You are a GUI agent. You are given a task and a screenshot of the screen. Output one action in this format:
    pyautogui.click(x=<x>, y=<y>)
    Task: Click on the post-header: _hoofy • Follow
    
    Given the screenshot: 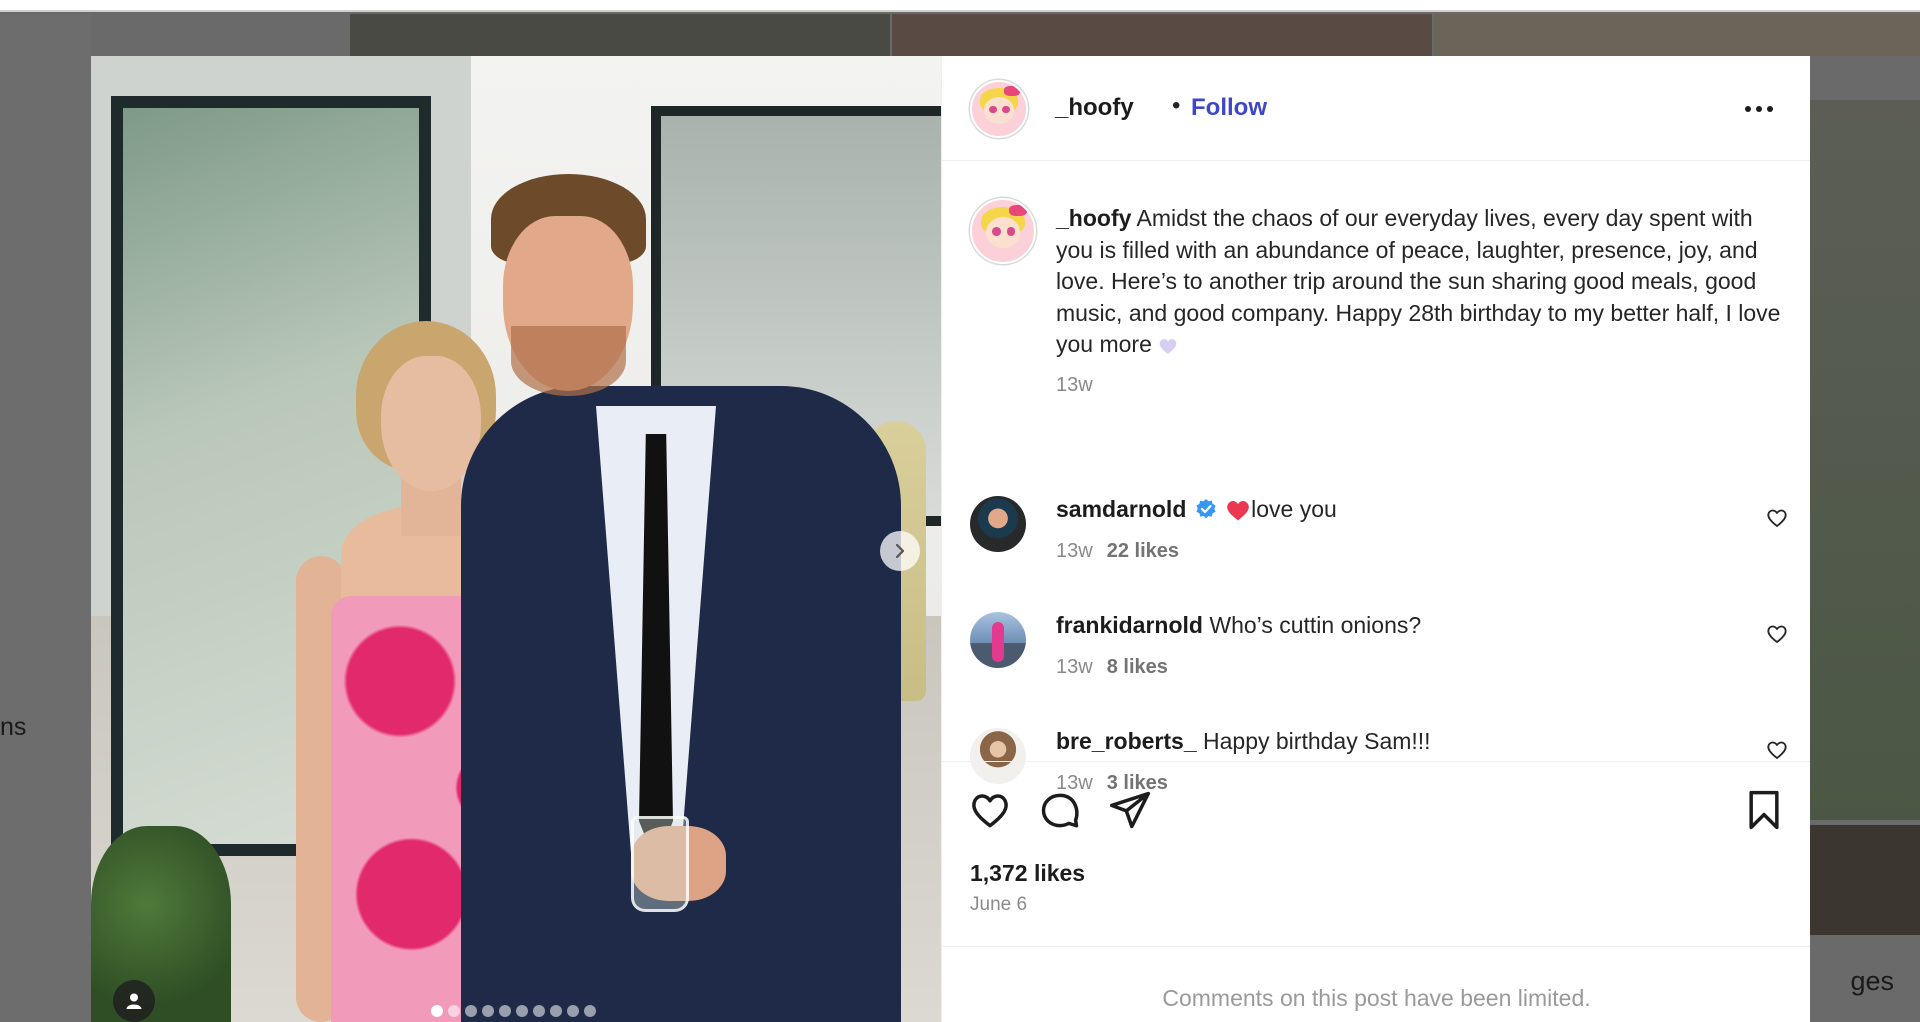 What is the action you would take?
    pyautogui.click(x=1376, y=108)
    